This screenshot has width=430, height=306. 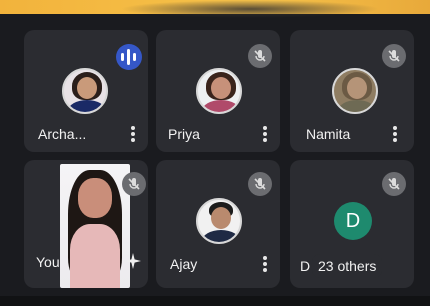 I want to click on participant-tile-ajay: Ajay, so click(x=218, y=224).